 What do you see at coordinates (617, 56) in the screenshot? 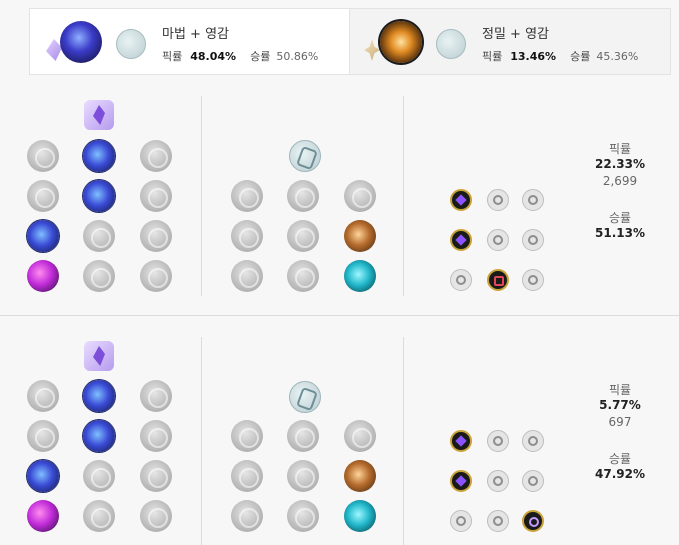
I see `win-rate-value: 45.36%` at bounding box center [617, 56].